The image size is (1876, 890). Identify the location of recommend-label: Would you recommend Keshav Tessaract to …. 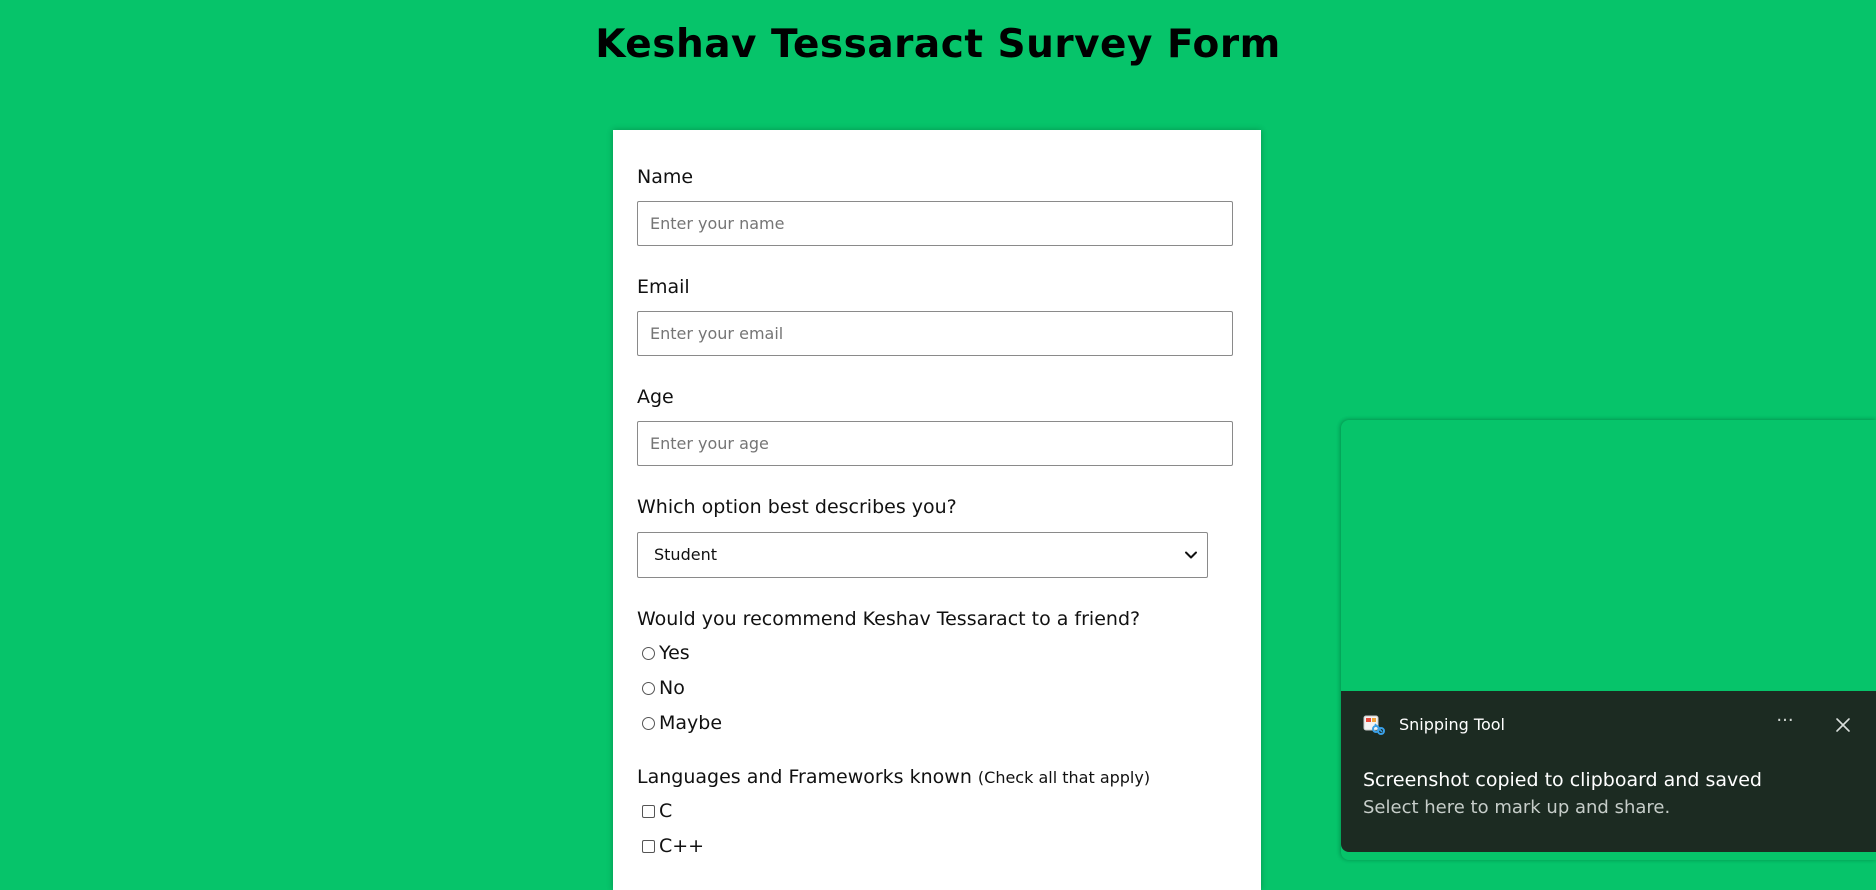
(889, 619).